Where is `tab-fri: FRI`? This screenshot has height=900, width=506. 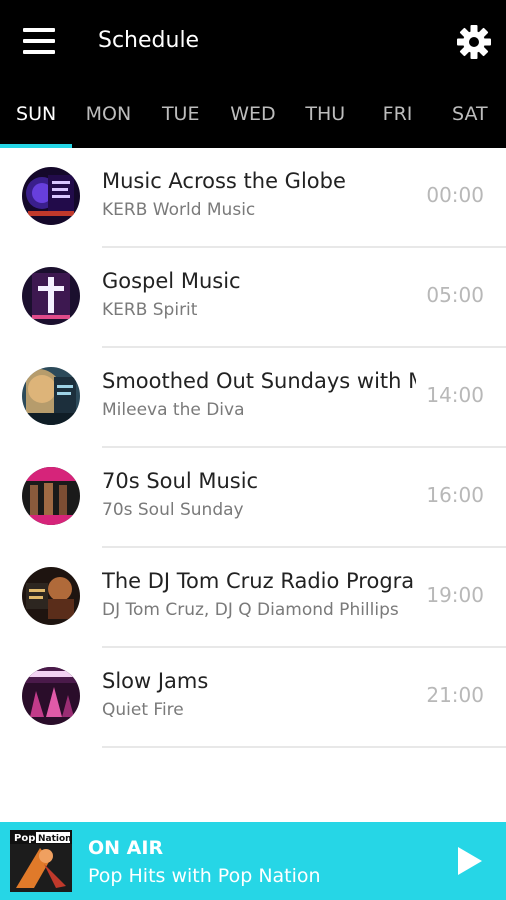
tab-fri: FRI is located at coordinates (397, 115).